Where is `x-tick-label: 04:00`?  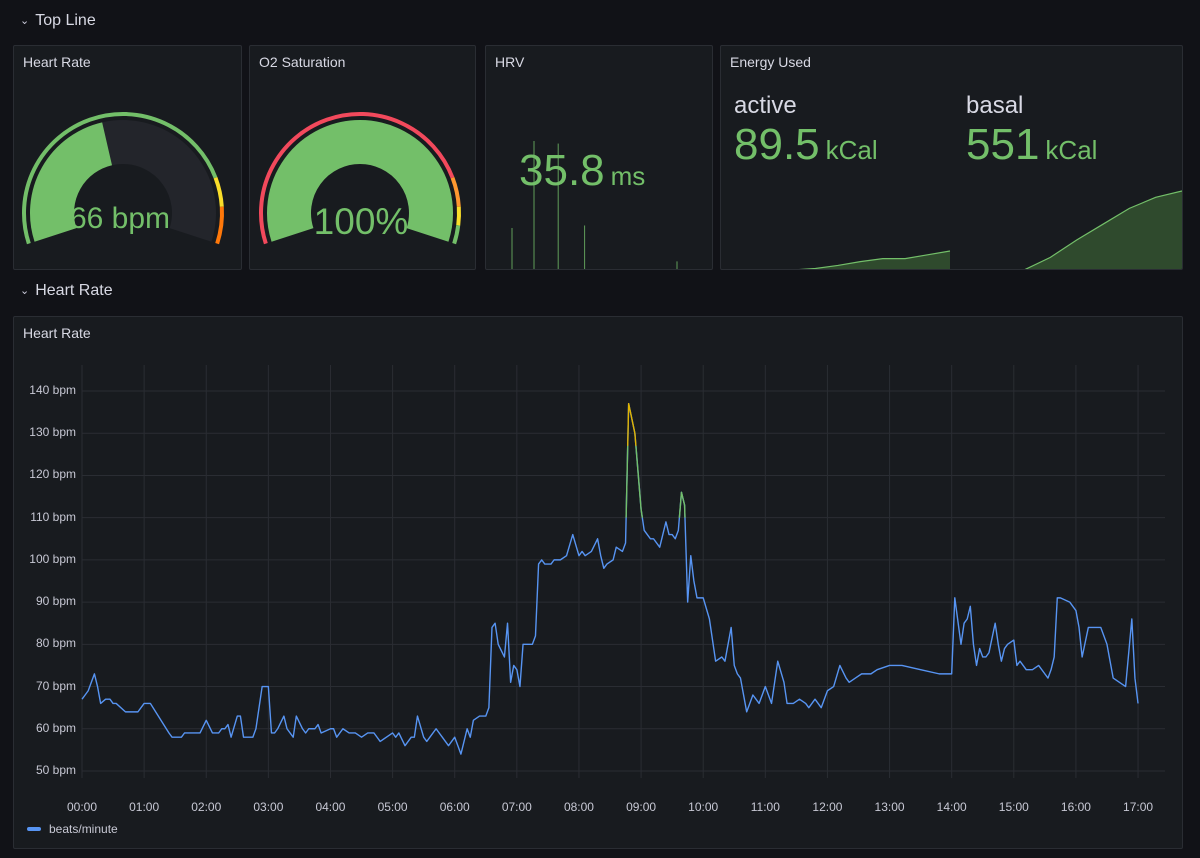 x-tick-label: 04:00 is located at coordinates (330, 807).